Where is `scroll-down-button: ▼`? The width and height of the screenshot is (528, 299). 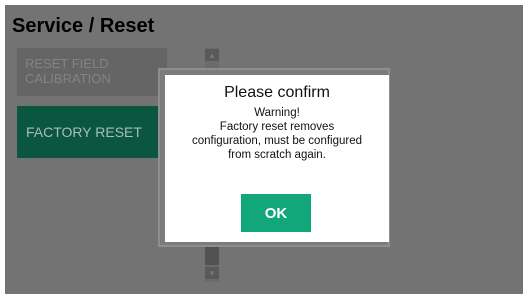 scroll-down-button: ▼ is located at coordinates (212, 273).